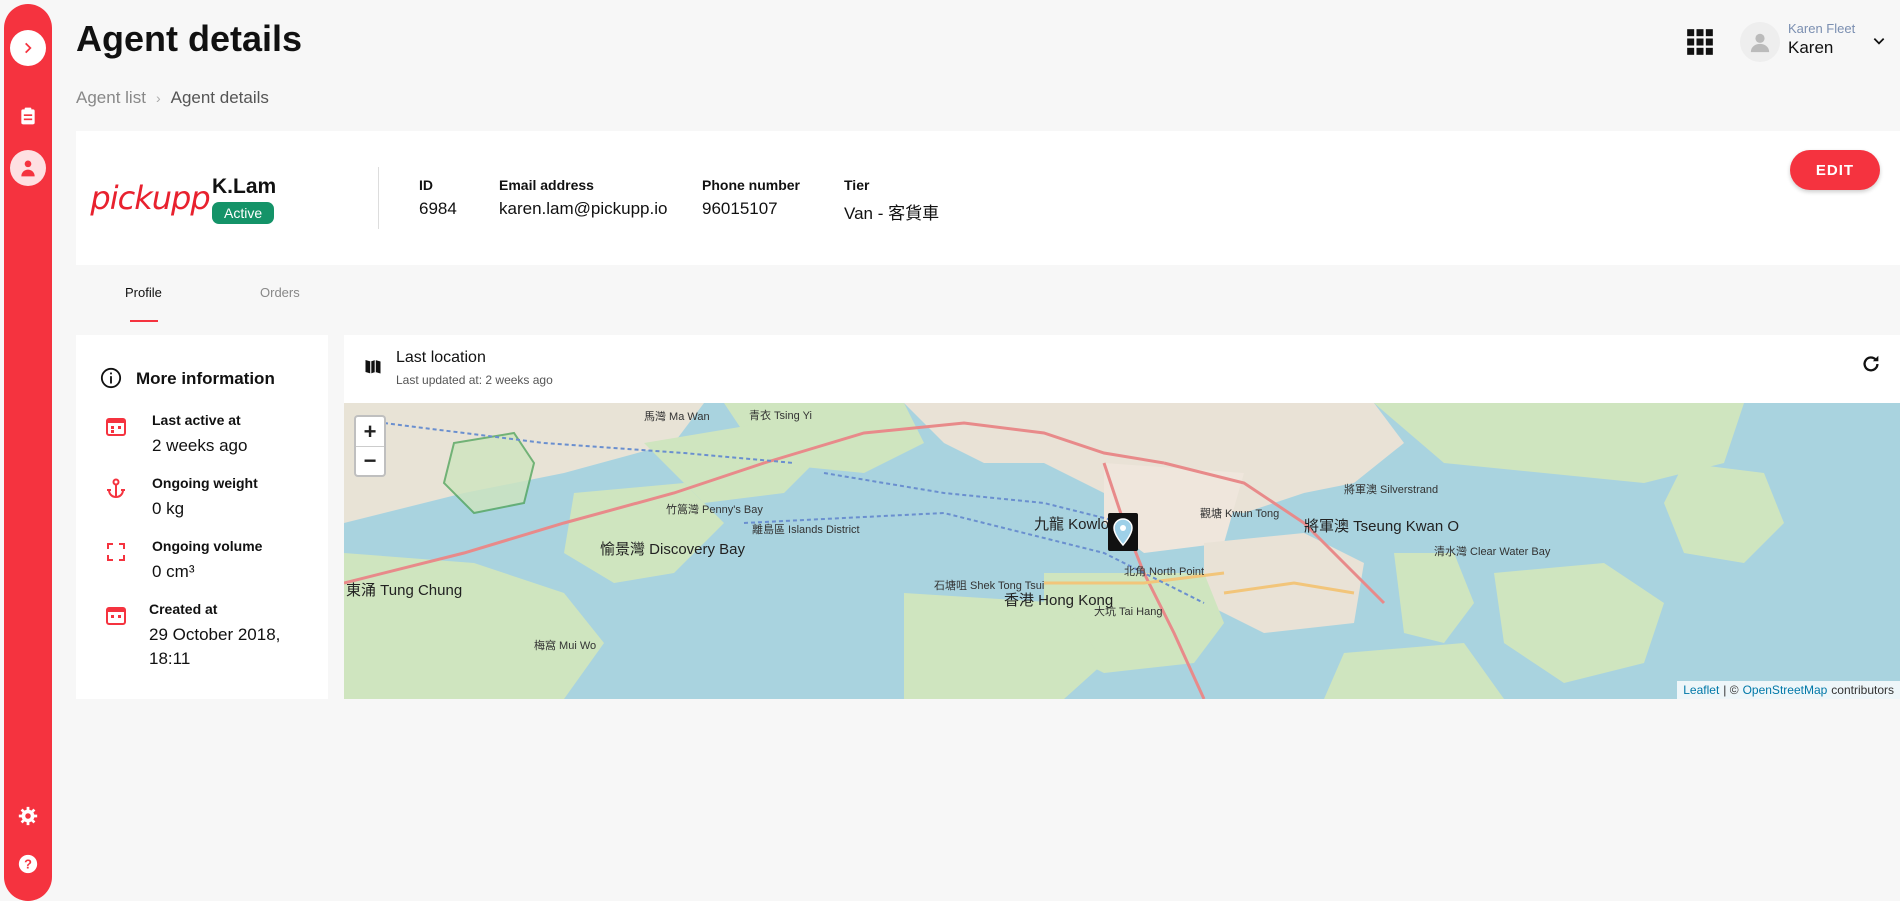 The image size is (1900, 901). What do you see at coordinates (714, 510) in the screenshot?
I see `map-label: 竹篙灣 Penny's Bay` at bounding box center [714, 510].